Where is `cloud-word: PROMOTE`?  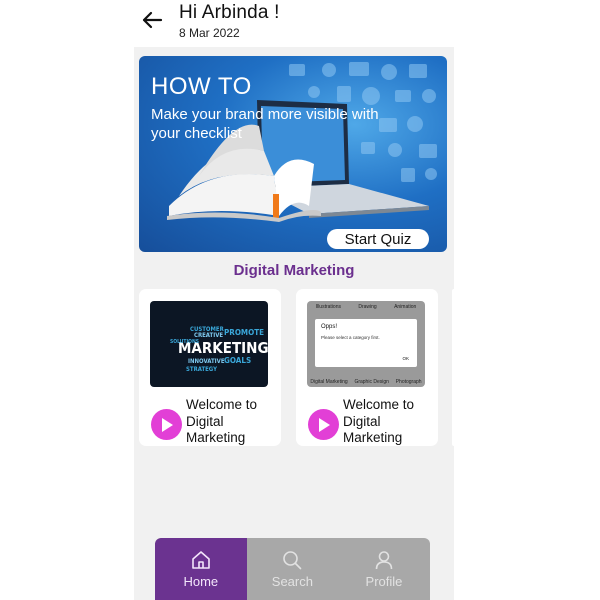
cloud-word: PROMOTE is located at coordinates (244, 332).